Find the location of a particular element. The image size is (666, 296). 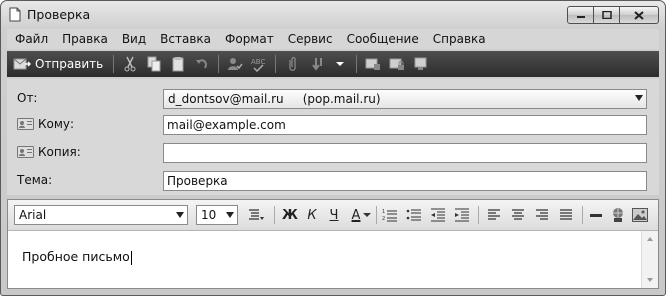

font-family-select: Arial is located at coordinates (101, 215).